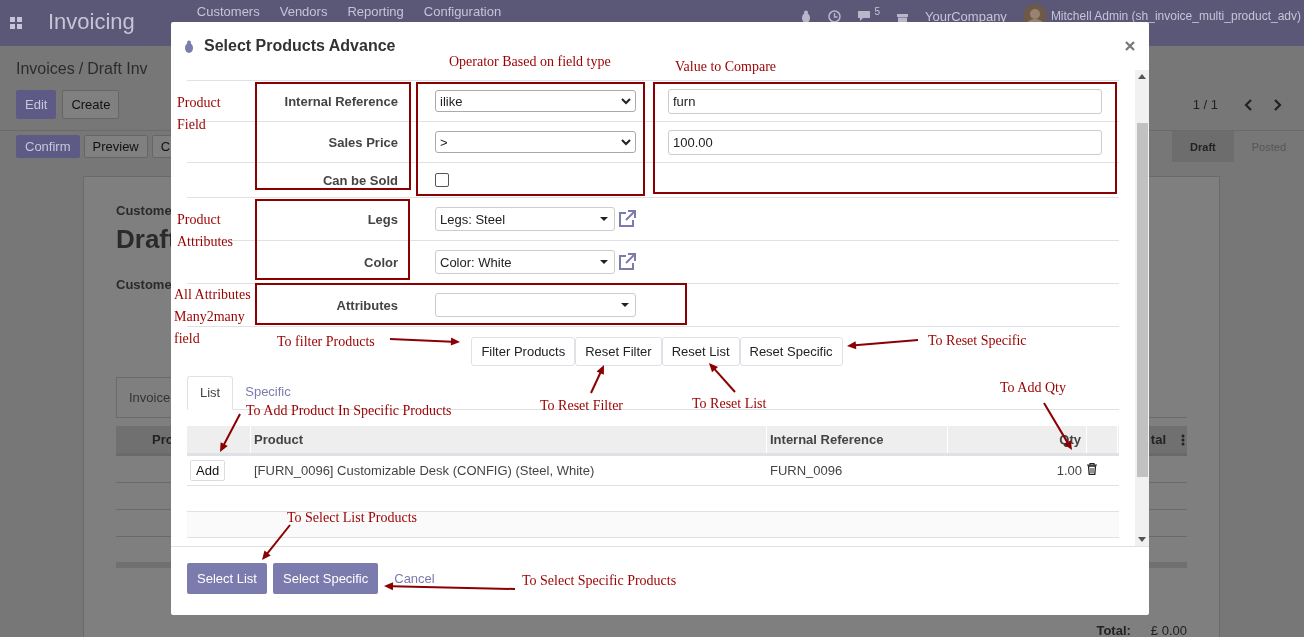  What do you see at coordinates (857, 439) in the screenshot?
I see `column-header: Internal Reference` at bounding box center [857, 439].